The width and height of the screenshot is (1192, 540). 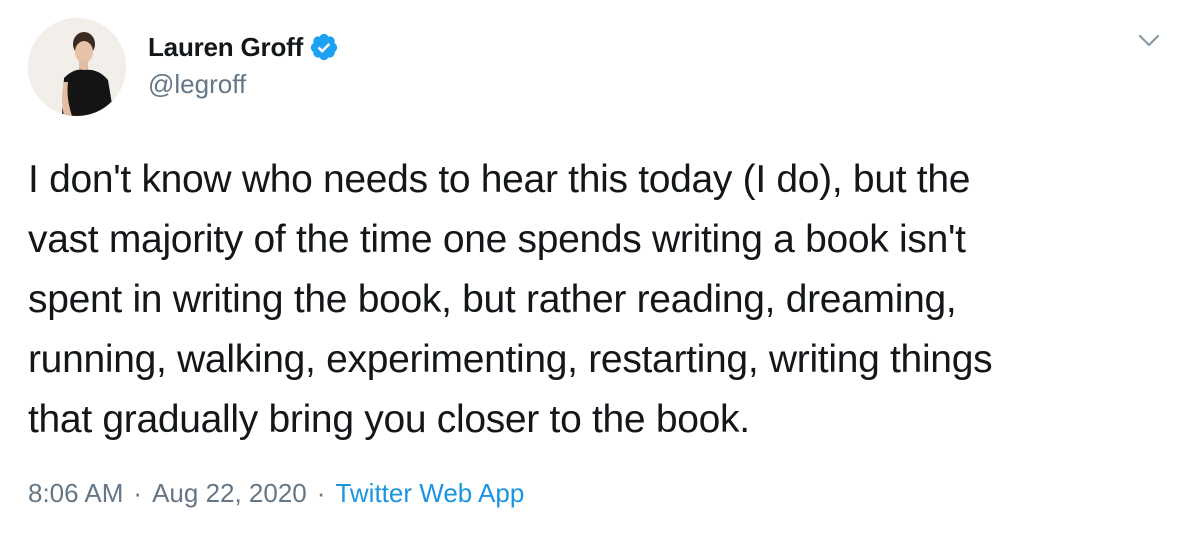 I want to click on tweet-metadata: 8:06 AM · Aug 22, 2020 · Twitter Web App, so click(x=276, y=493).